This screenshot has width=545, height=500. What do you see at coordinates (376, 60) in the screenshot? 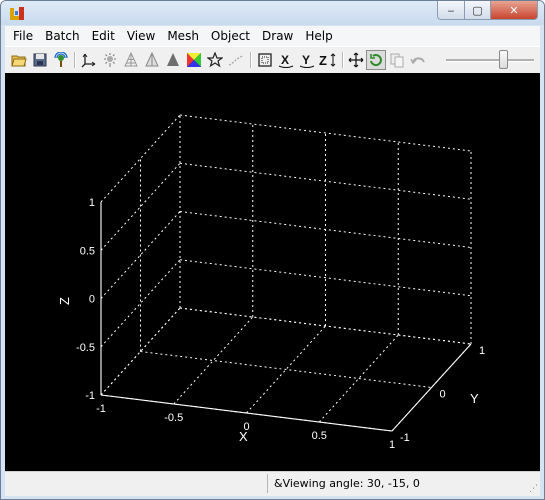
I see `rotate-view-icon` at bounding box center [376, 60].